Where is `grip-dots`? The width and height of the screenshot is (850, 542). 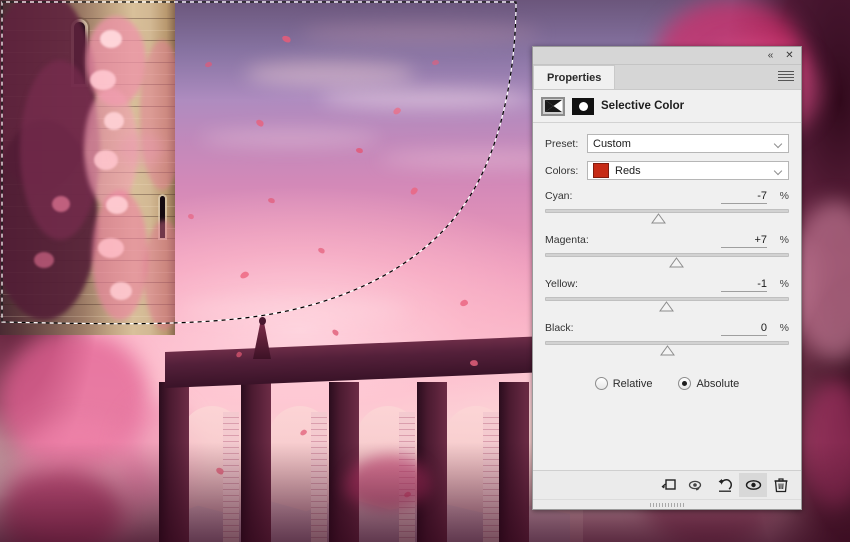
grip-dots is located at coordinates (667, 504).